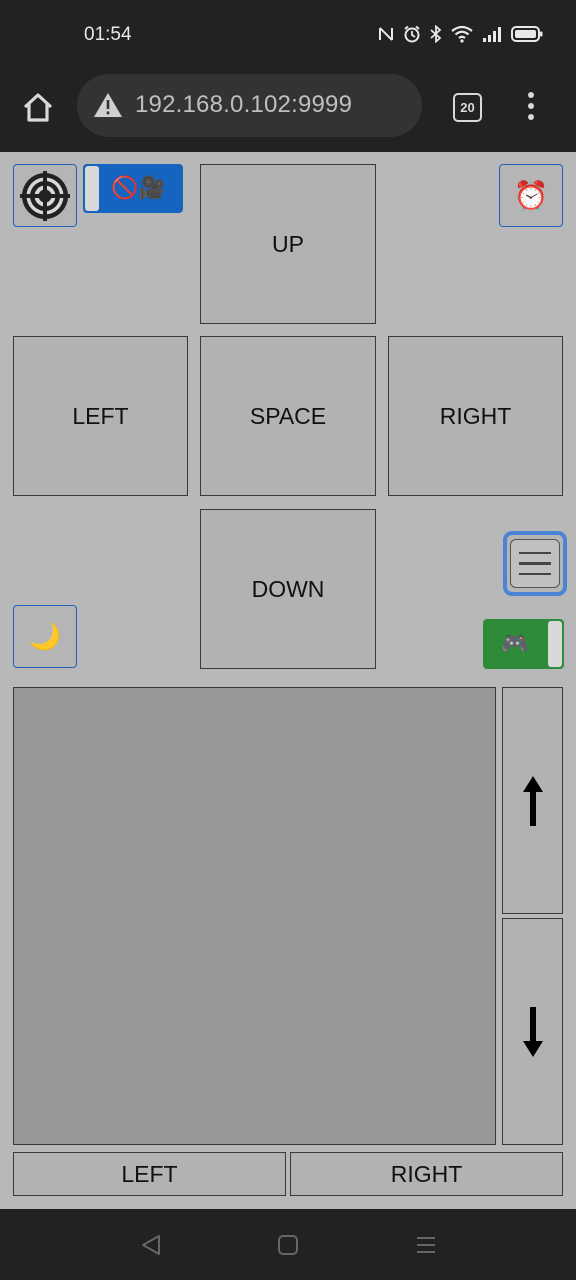  I want to click on back-icon, so click(151, 1245).